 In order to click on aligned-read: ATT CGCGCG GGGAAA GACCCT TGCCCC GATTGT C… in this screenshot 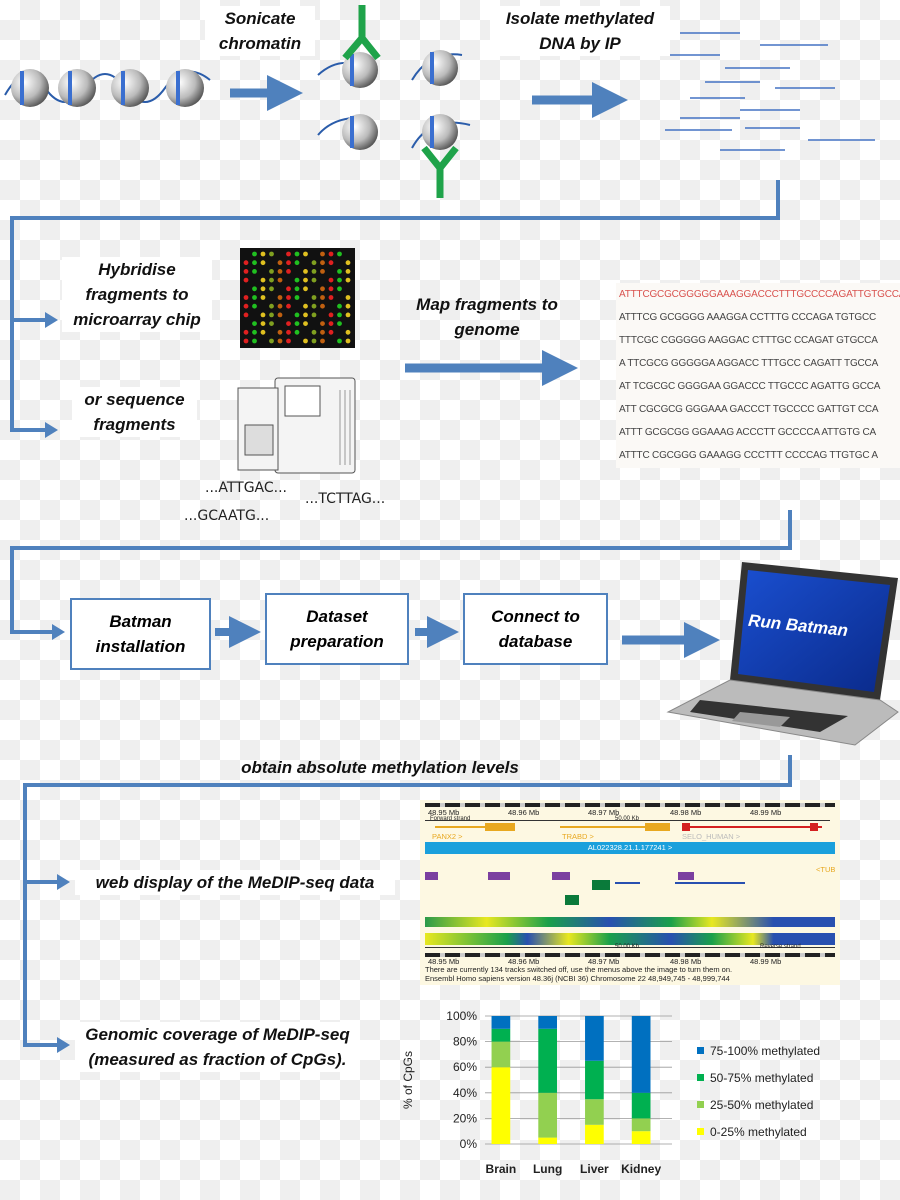, I will do `click(749, 409)`.